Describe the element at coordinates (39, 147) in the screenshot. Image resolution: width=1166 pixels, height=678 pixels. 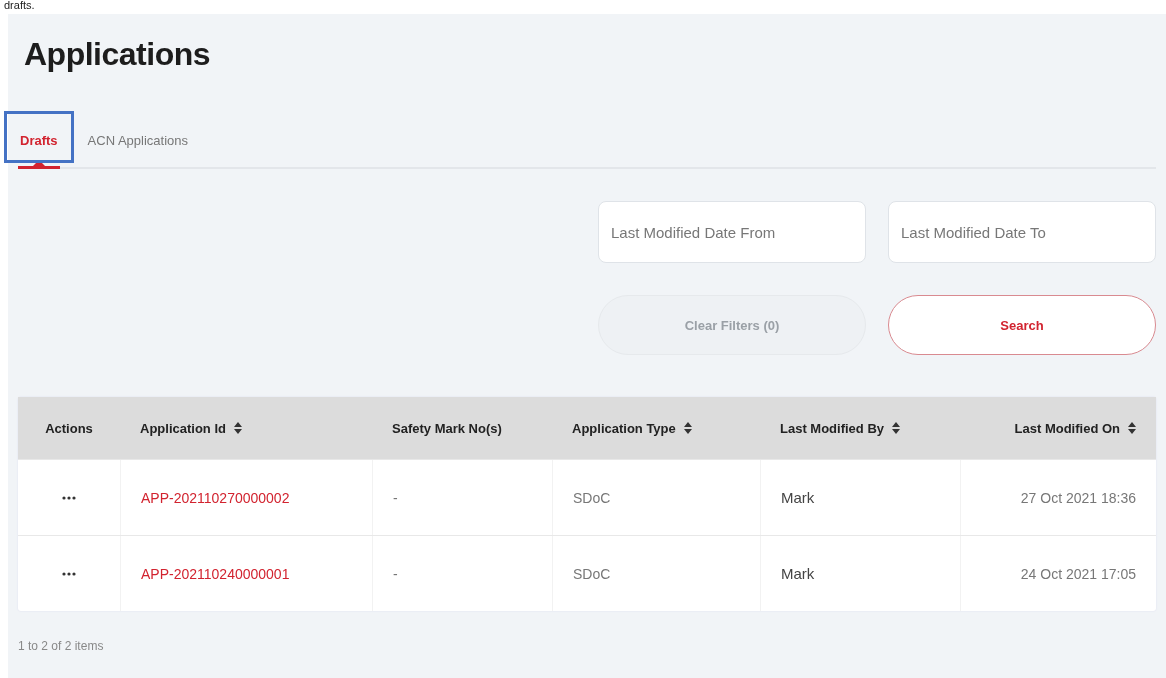
I see `tab: Drafts` at that location.